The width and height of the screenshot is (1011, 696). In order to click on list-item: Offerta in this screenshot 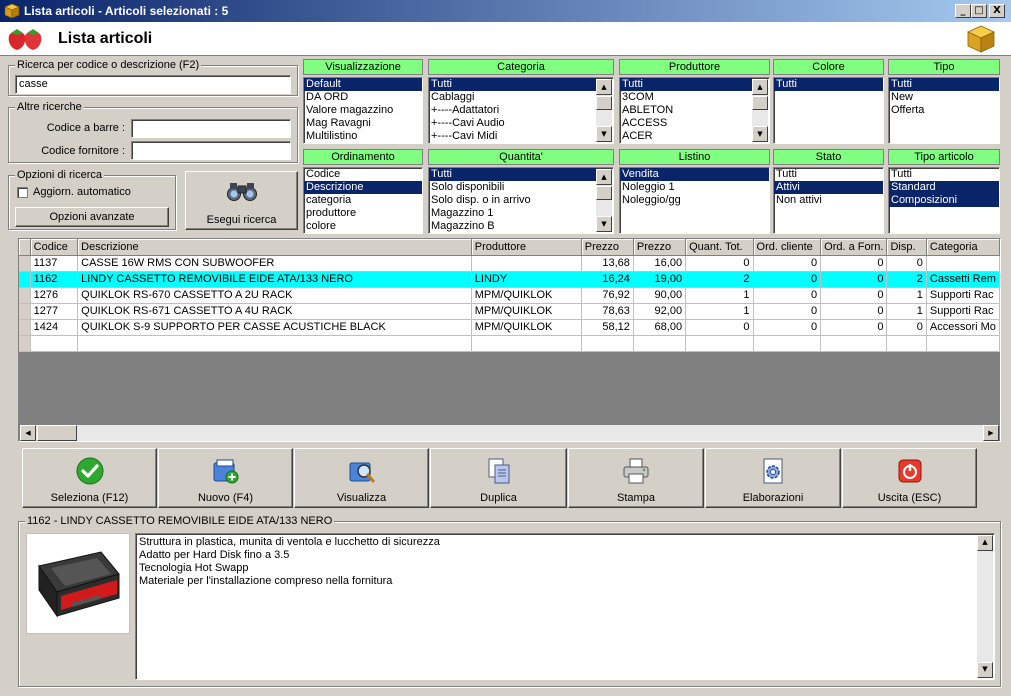, I will do `click(944, 110)`.